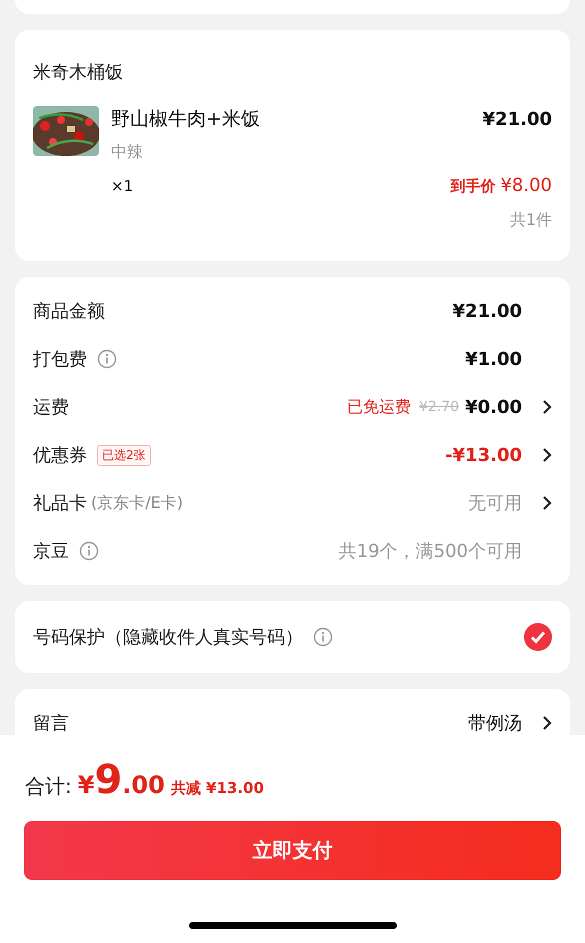 The height and width of the screenshot is (943, 585). Describe the element at coordinates (483, 455) in the screenshot. I see `fee-value: -¥13.00` at that location.